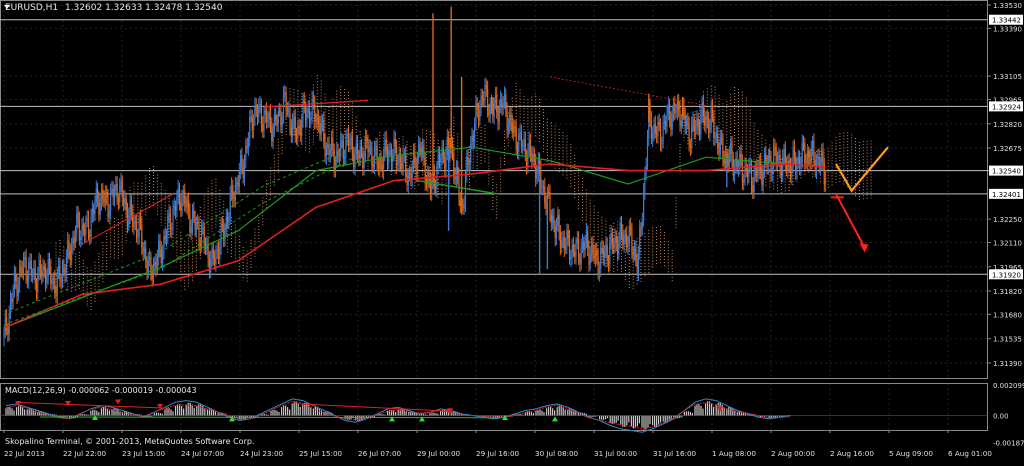 This screenshot has width=1024, height=466. Describe the element at coordinates (1006, 172) in the screenshot. I see `price-level-label: 1.32540` at that location.